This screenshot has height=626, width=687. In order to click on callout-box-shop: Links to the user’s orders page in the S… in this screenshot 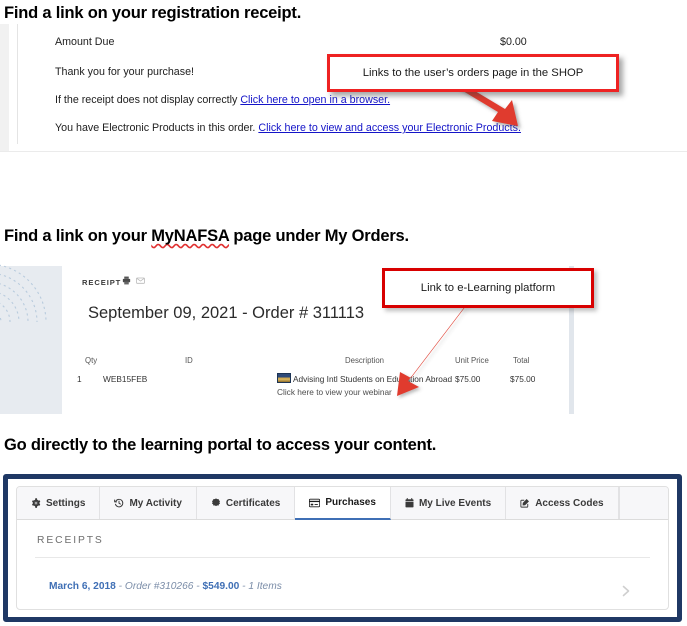, I will do `click(473, 73)`.